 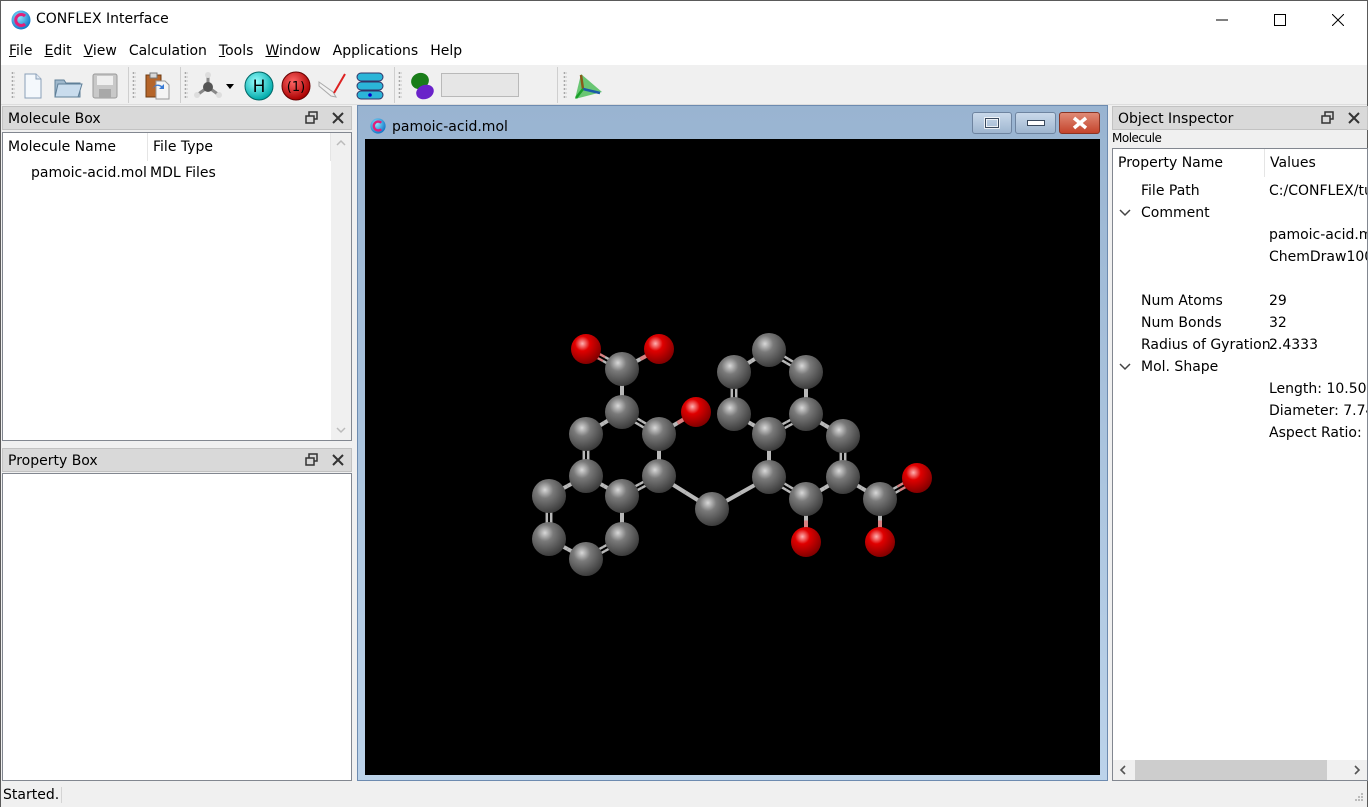 What do you see at coordinates (208, 86) in the screenshot?
I see `build-atom-button` at bounding box center [208, 86].